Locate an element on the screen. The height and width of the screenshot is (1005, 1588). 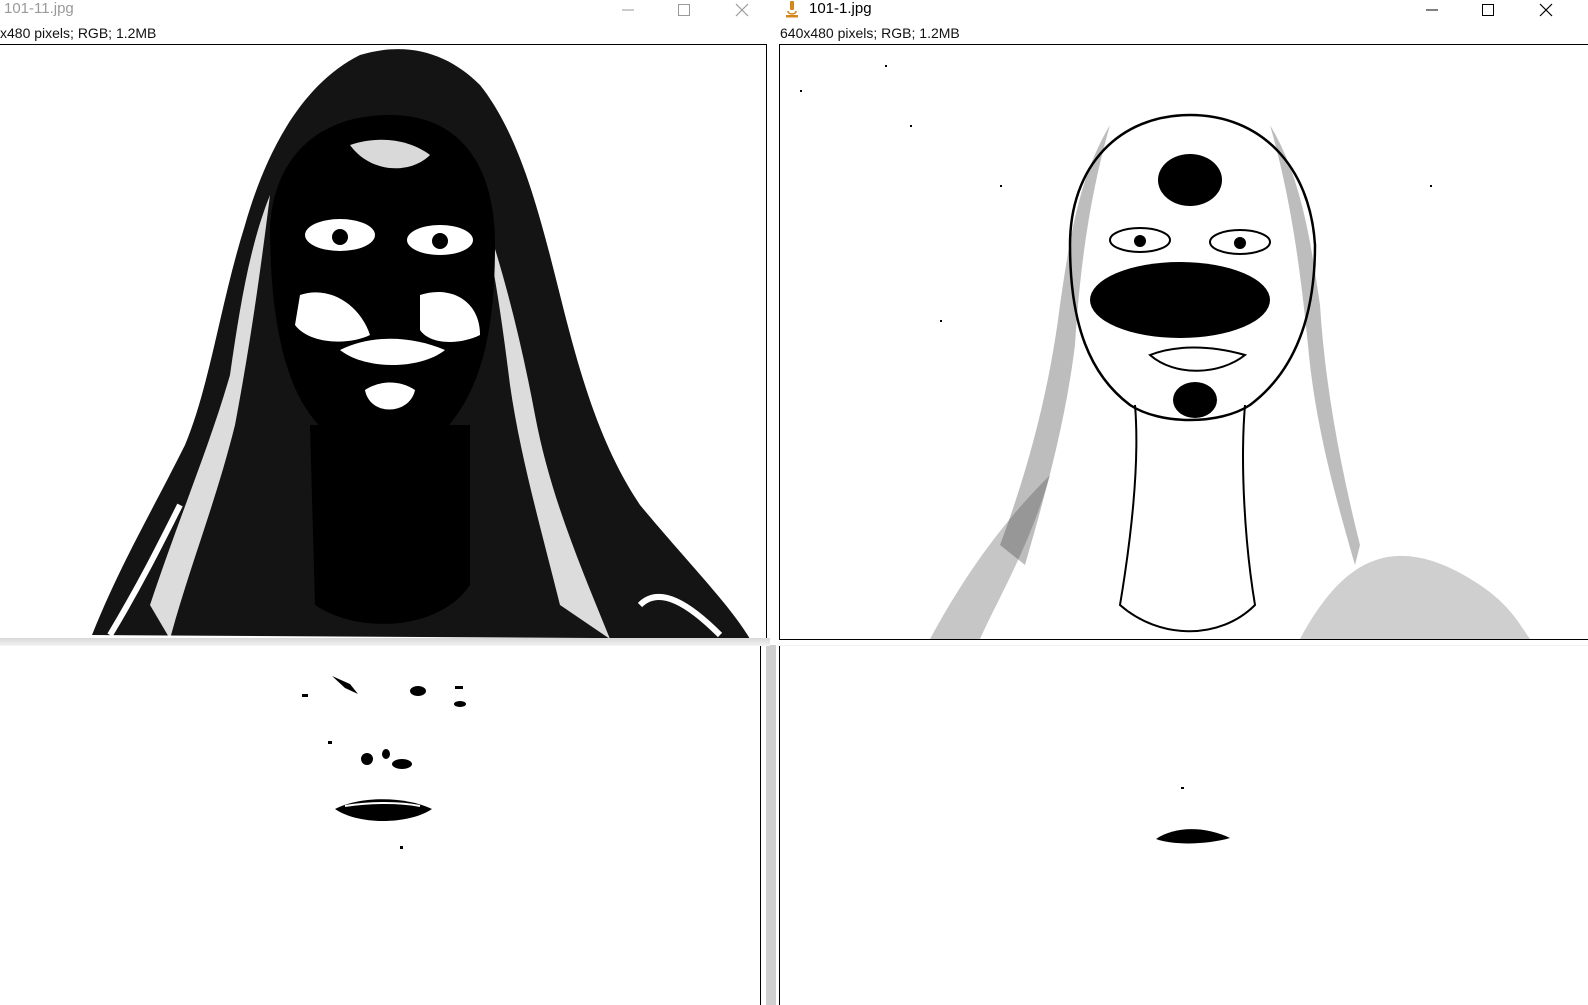
title-bar-right: 101-1.jpg is located at coordinates (1182, 10).